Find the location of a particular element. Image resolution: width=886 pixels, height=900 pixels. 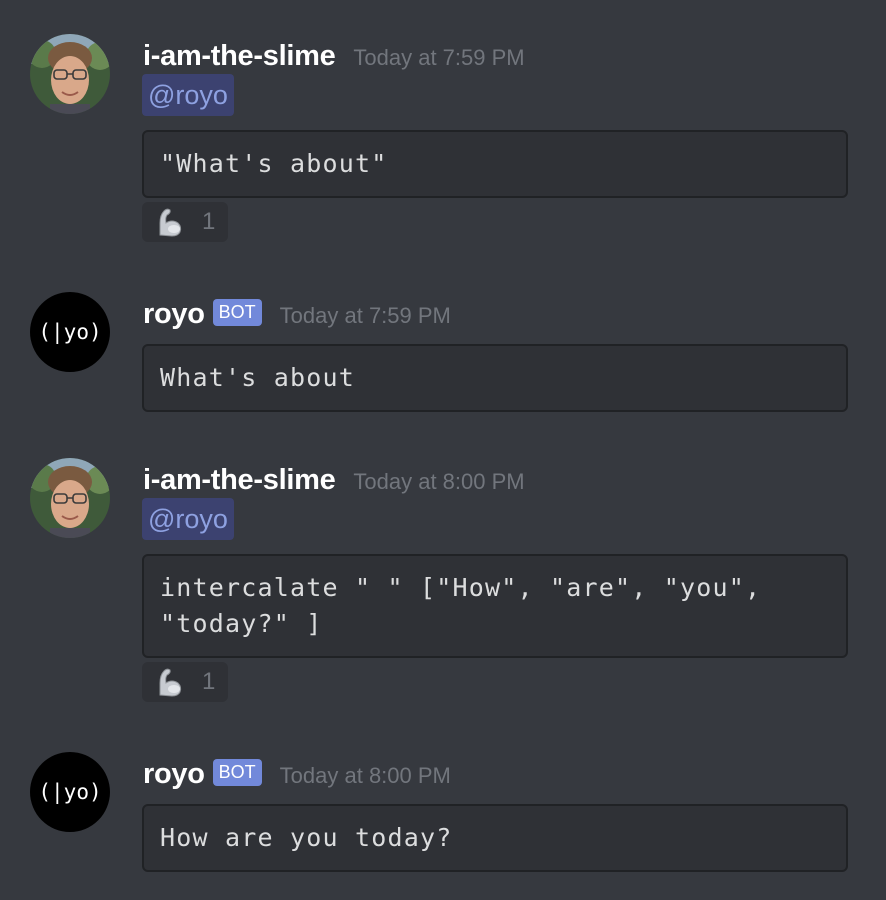

code-block: How are you today? is located at coordinates (495, 838).